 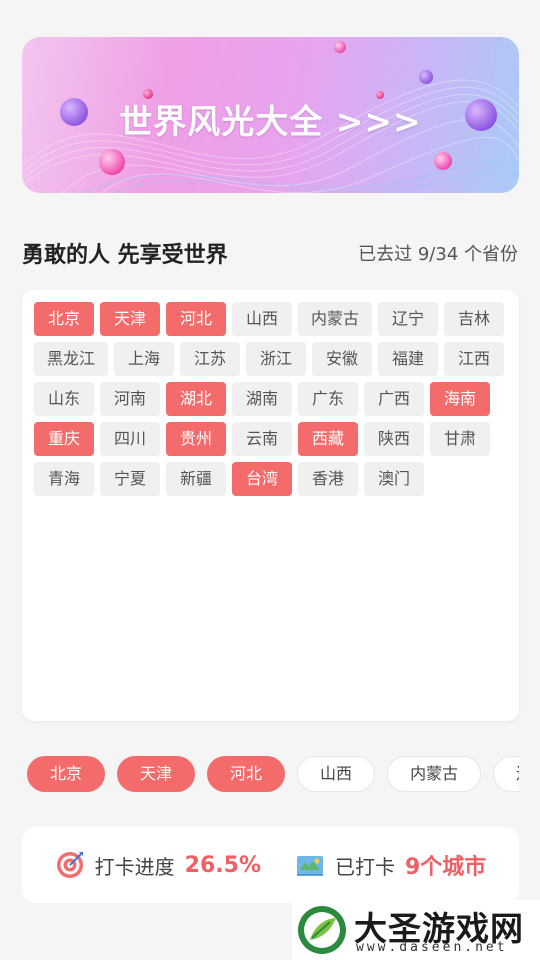 I want to click on province-chip: 天津, so click(x=130, y=319).